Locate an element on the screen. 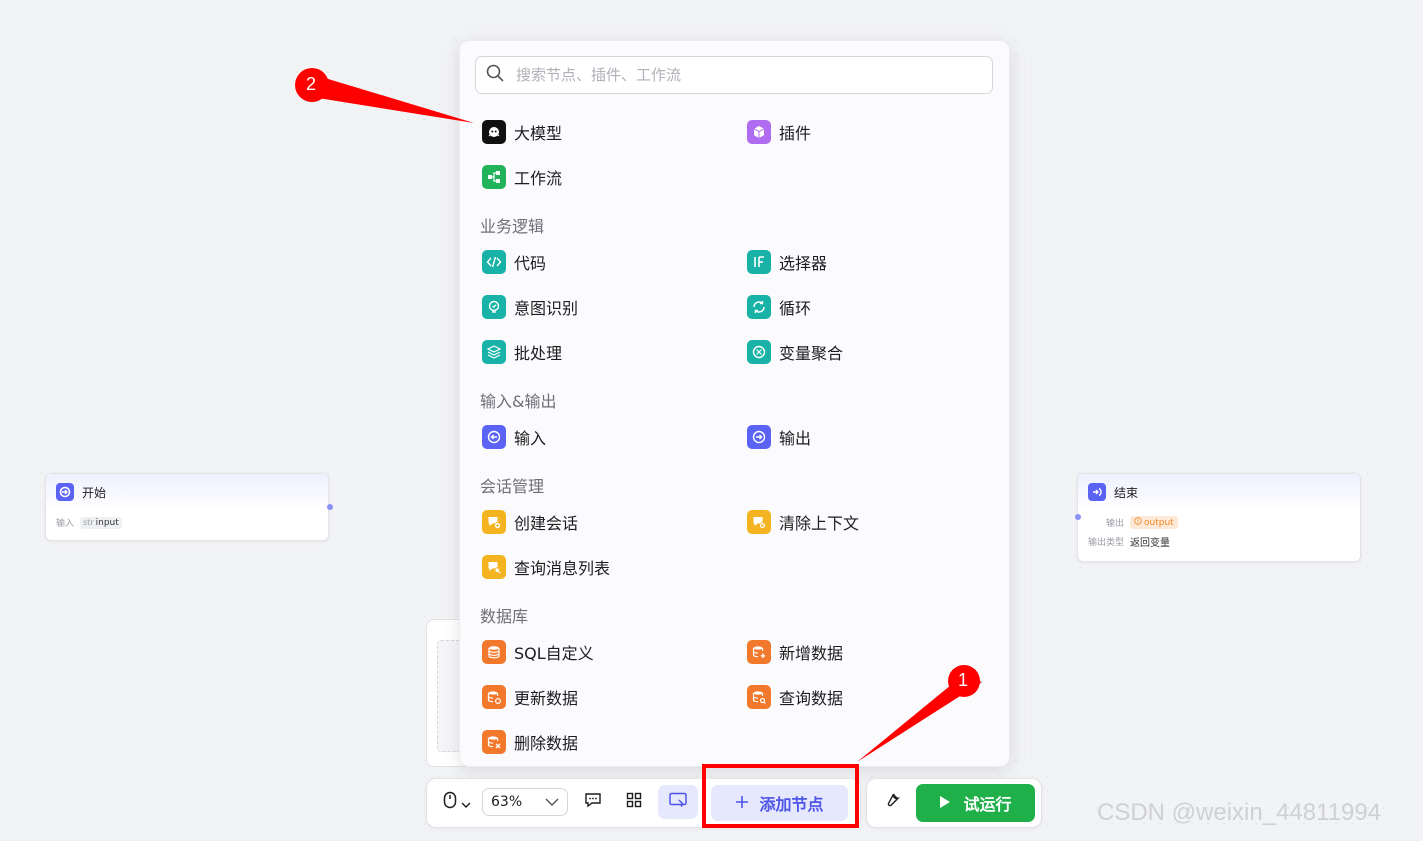 This screenshot has width=1423, height=841. watermark: CSDN @weixin_44811994 is located at coordinates (1239, 812).